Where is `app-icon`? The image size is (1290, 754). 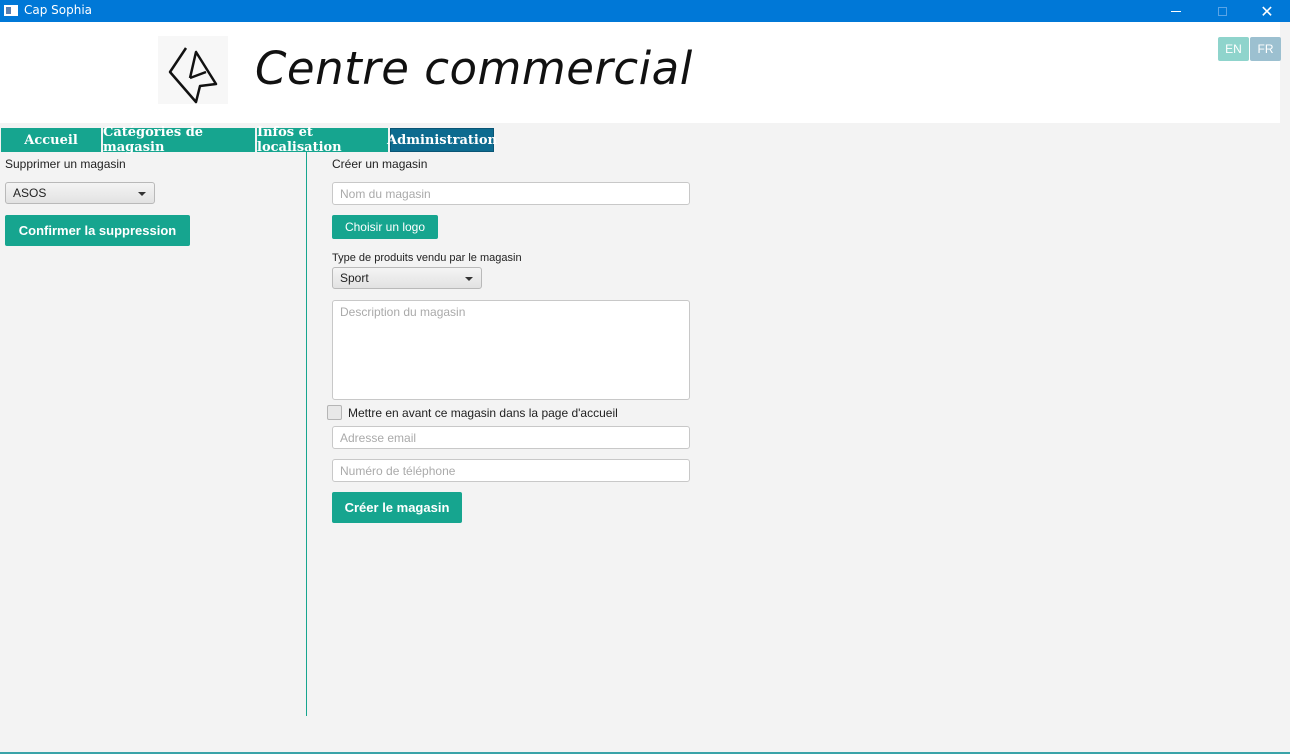
app-icon is located at coordinates (11, 10).